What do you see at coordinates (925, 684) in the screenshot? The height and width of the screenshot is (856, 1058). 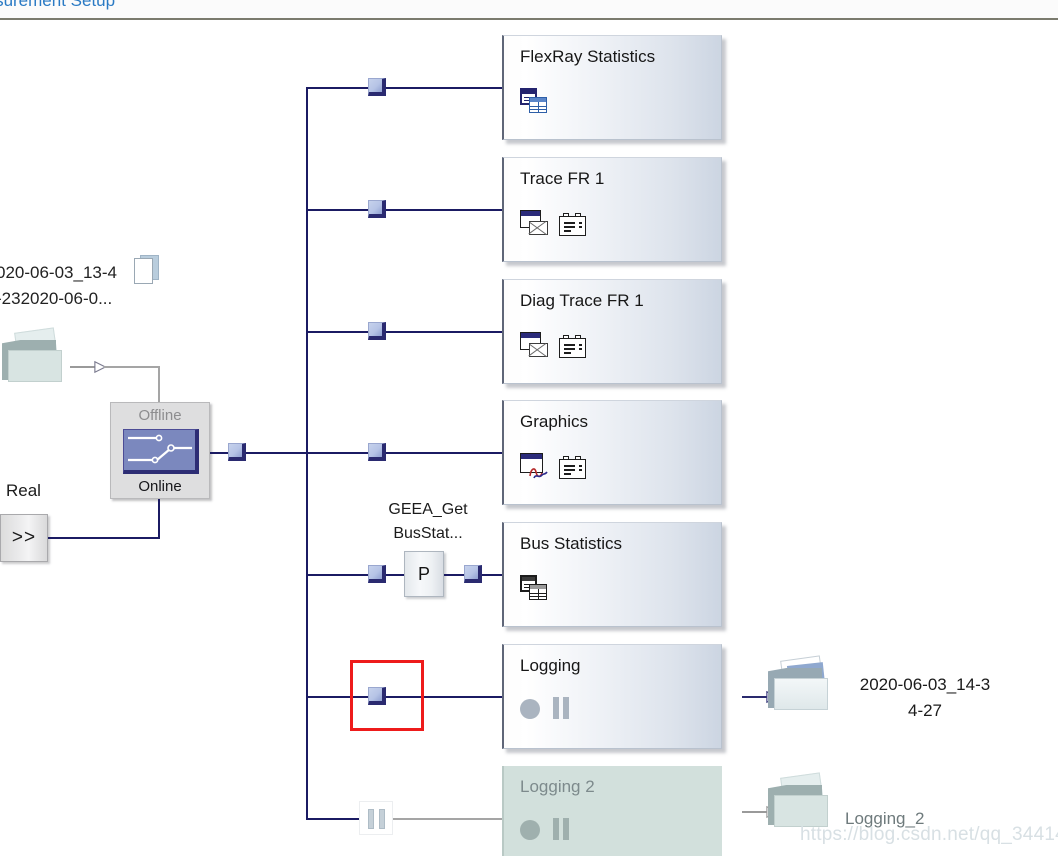 I see `logging-output-label-line1: 2020-06-03_14-3` at bounding box center [925, 684].